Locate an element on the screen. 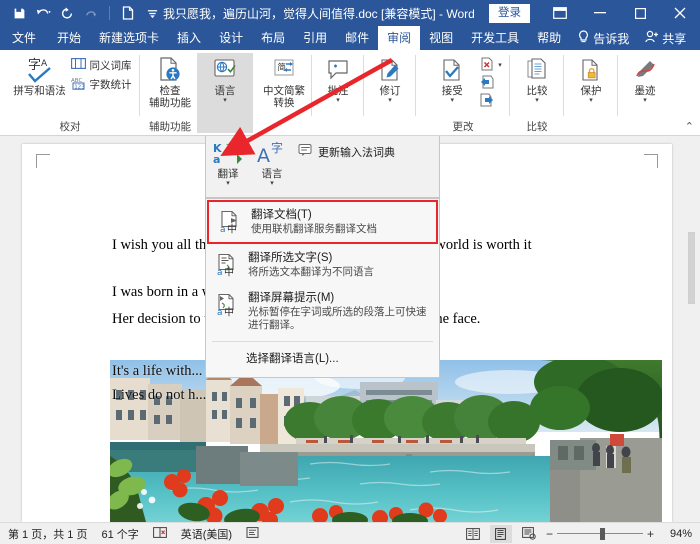 This screenshot has height=544, width=700. check-accessibility-label-2: 辅助功能 is located at coordinates (170, 103).